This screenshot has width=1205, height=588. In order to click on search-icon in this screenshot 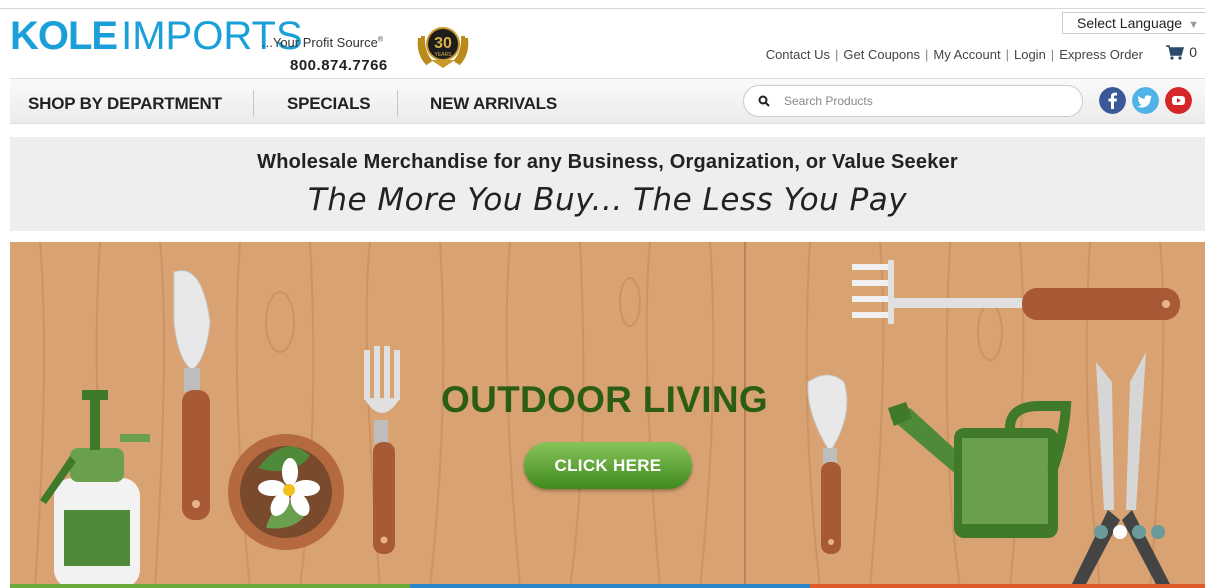, I will do `click(764, 101)`.